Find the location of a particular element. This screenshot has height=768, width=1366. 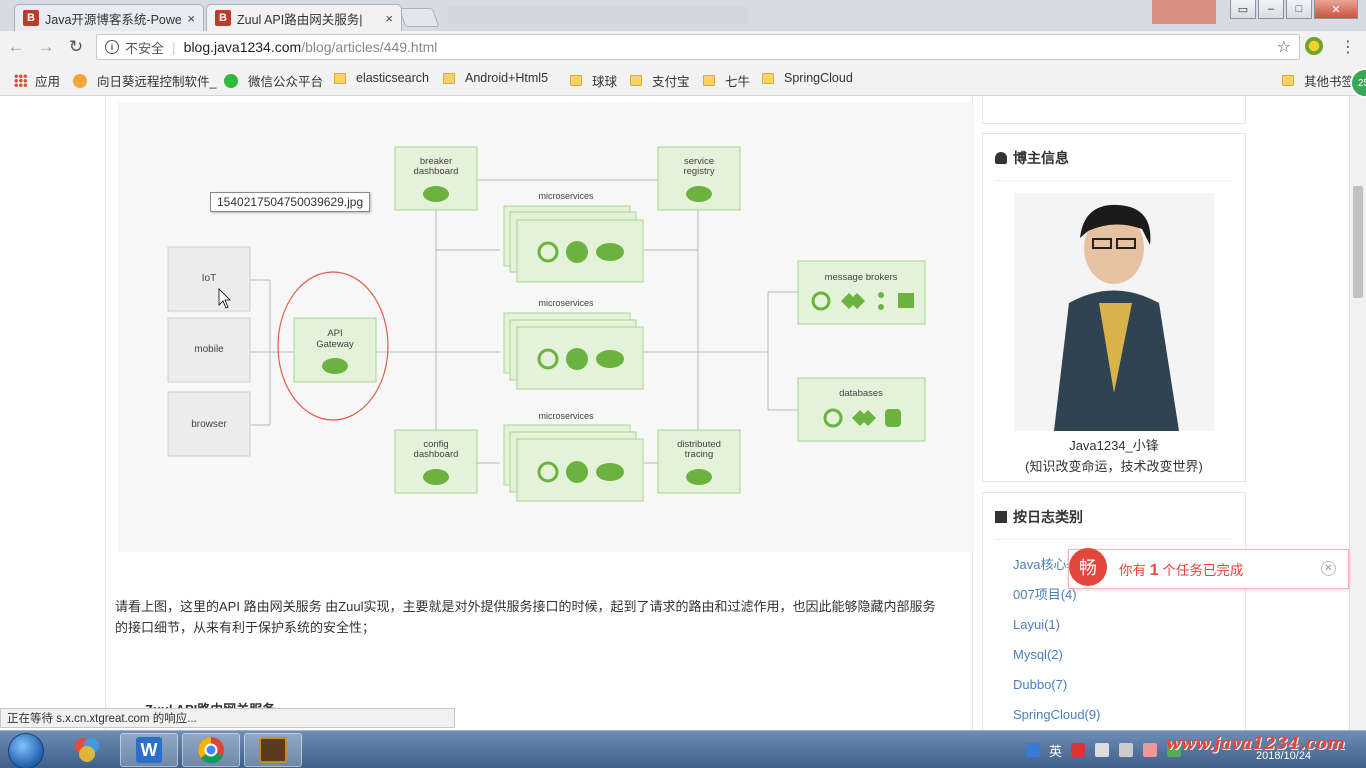

client-label: IoT is located at coordinates (209, 278).